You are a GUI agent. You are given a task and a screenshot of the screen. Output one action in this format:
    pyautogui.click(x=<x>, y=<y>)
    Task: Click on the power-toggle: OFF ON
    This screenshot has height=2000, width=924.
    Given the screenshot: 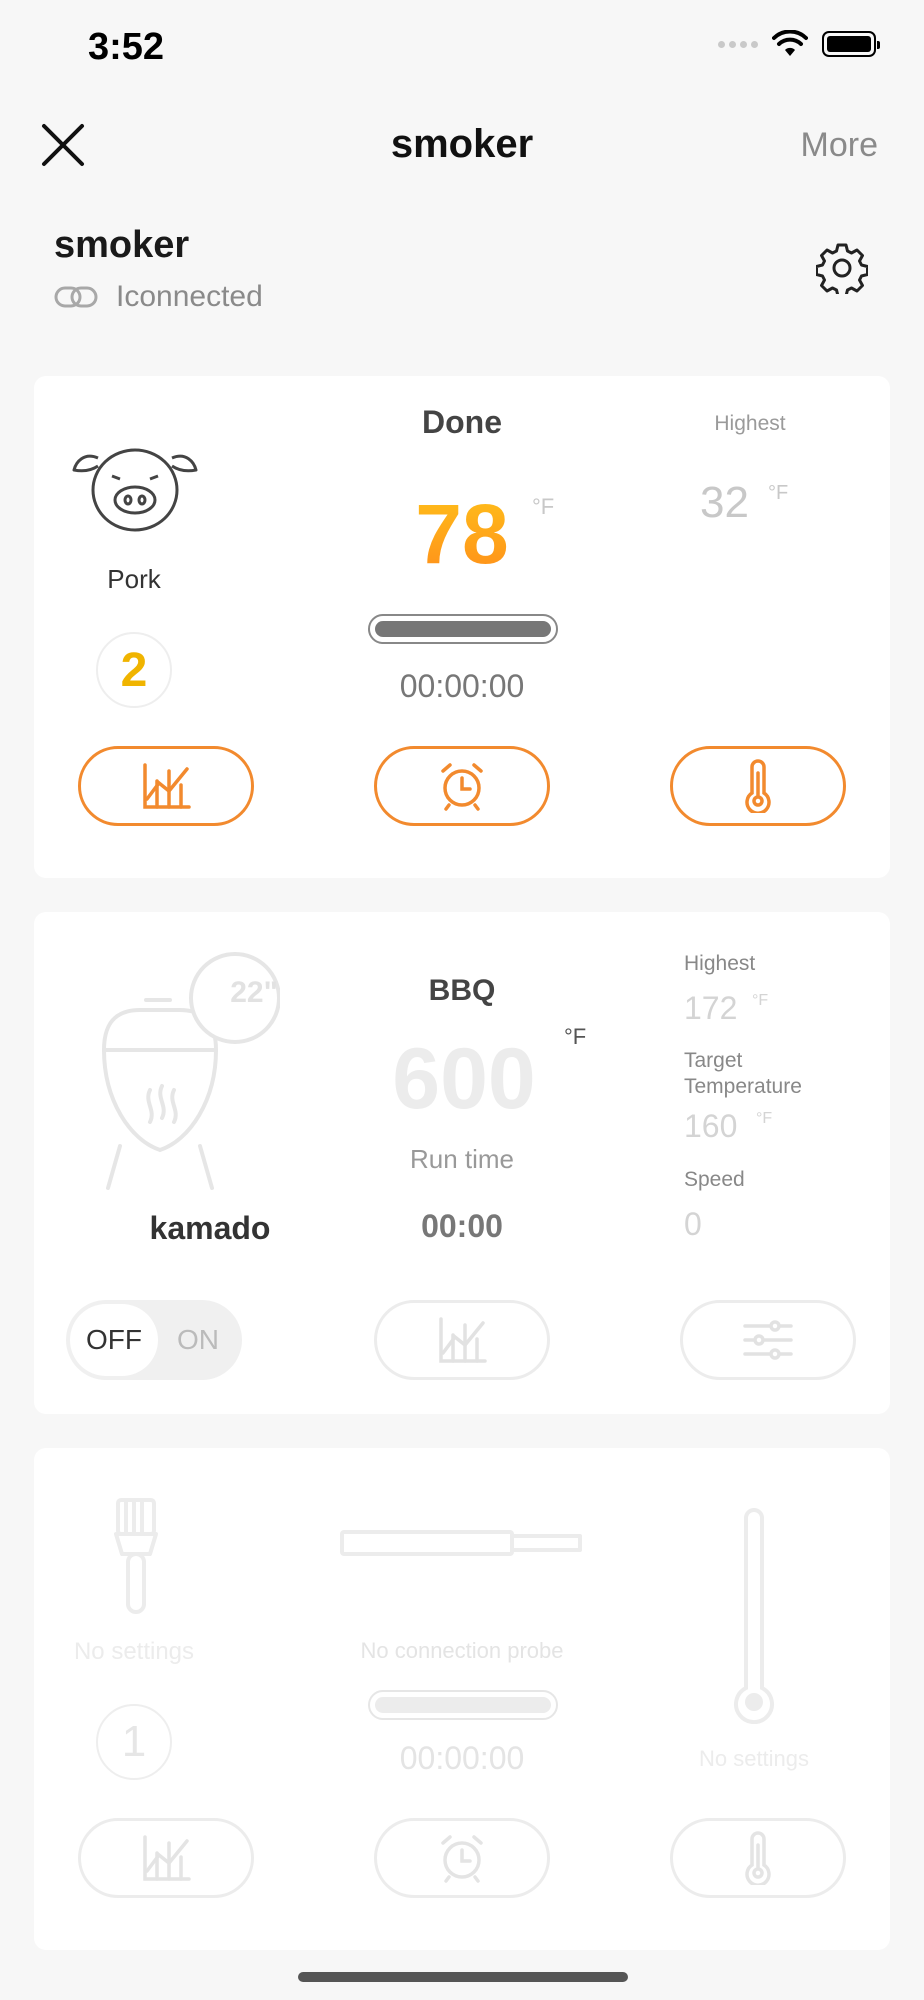 What is the action you would take?
    pyautogui.click(x=154, y=1340)
    